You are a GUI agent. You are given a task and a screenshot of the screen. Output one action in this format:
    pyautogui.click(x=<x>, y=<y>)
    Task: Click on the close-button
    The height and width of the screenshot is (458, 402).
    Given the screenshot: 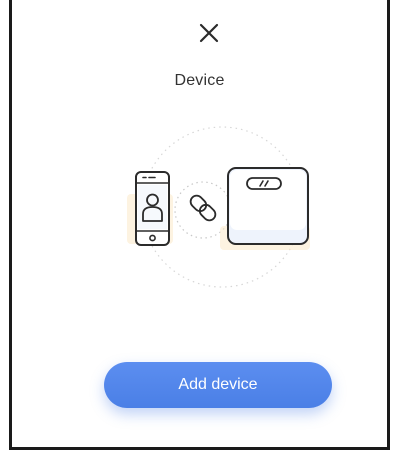 What is the action you would take?
    pyautogui.click(x=209, y=33)
    